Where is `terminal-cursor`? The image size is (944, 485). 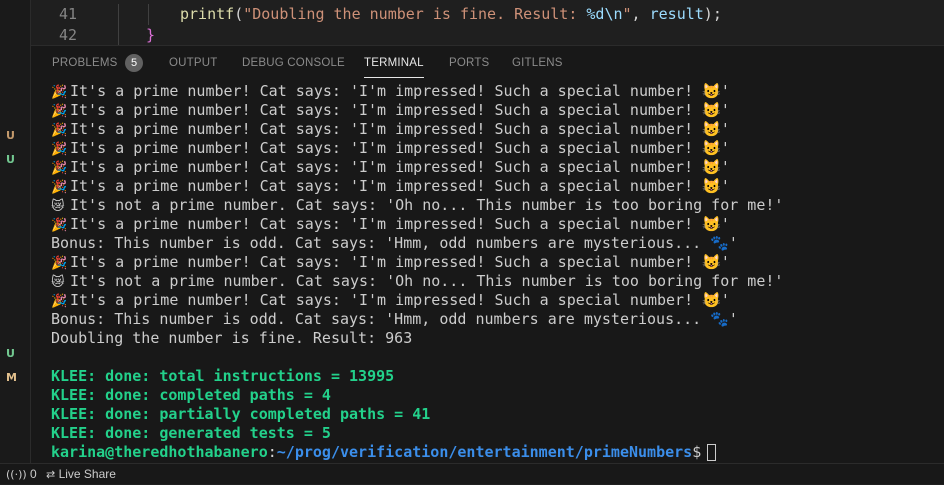 terminal-cursor is located at coordinates (712, 452).